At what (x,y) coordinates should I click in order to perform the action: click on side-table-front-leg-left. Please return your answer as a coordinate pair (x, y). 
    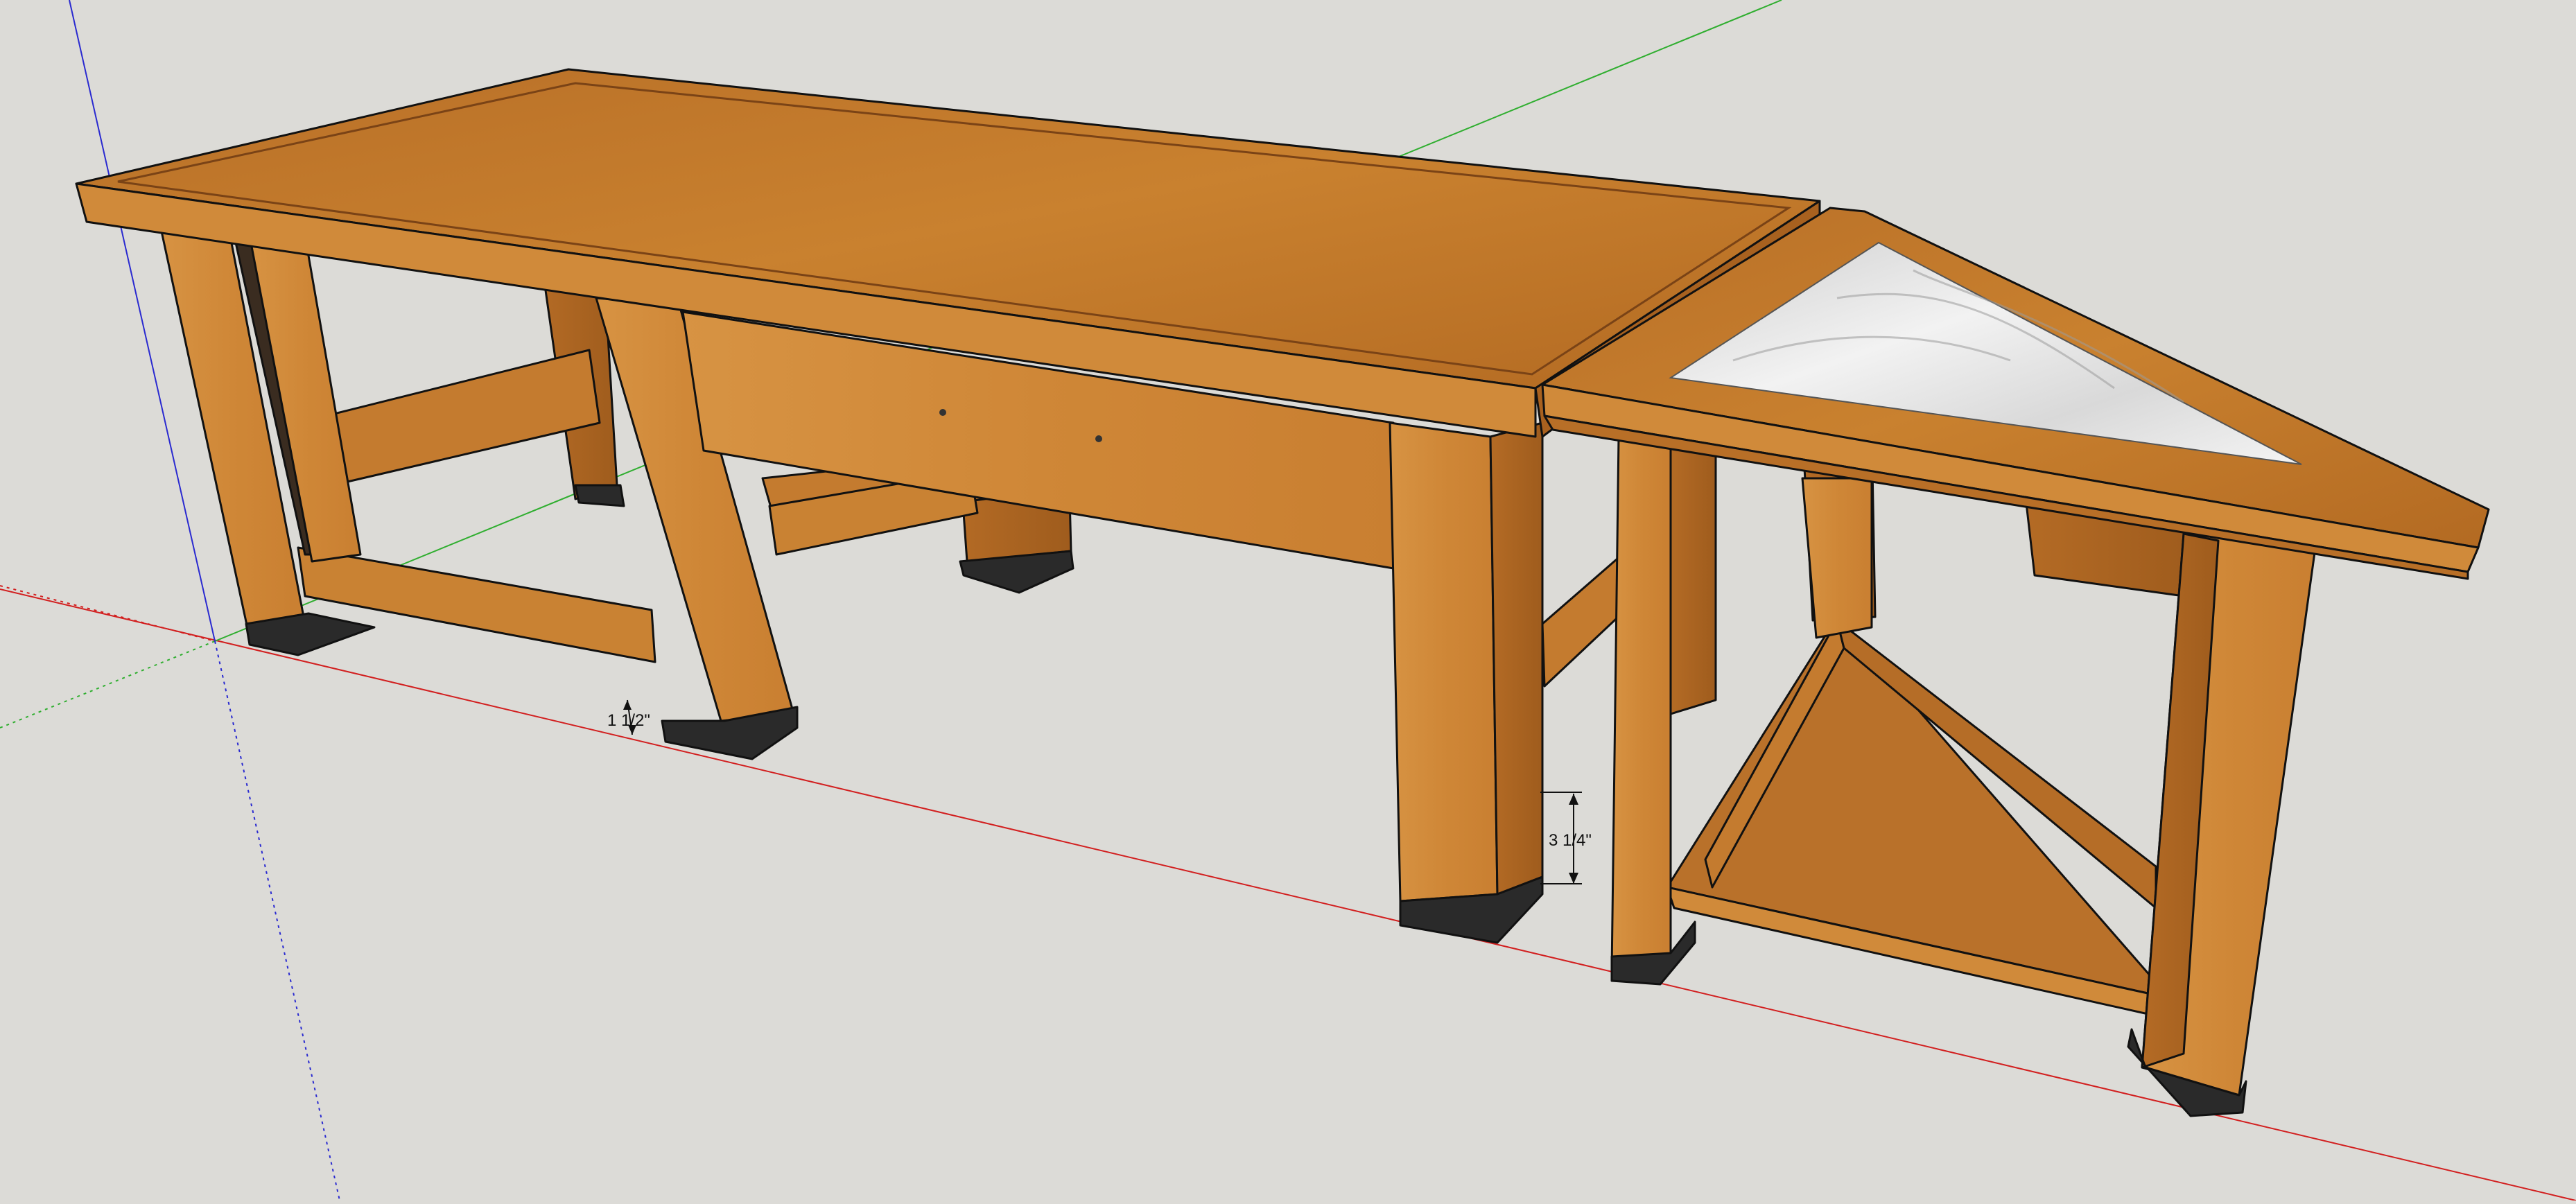
    Looking at the image, I should click on (1641, 703).